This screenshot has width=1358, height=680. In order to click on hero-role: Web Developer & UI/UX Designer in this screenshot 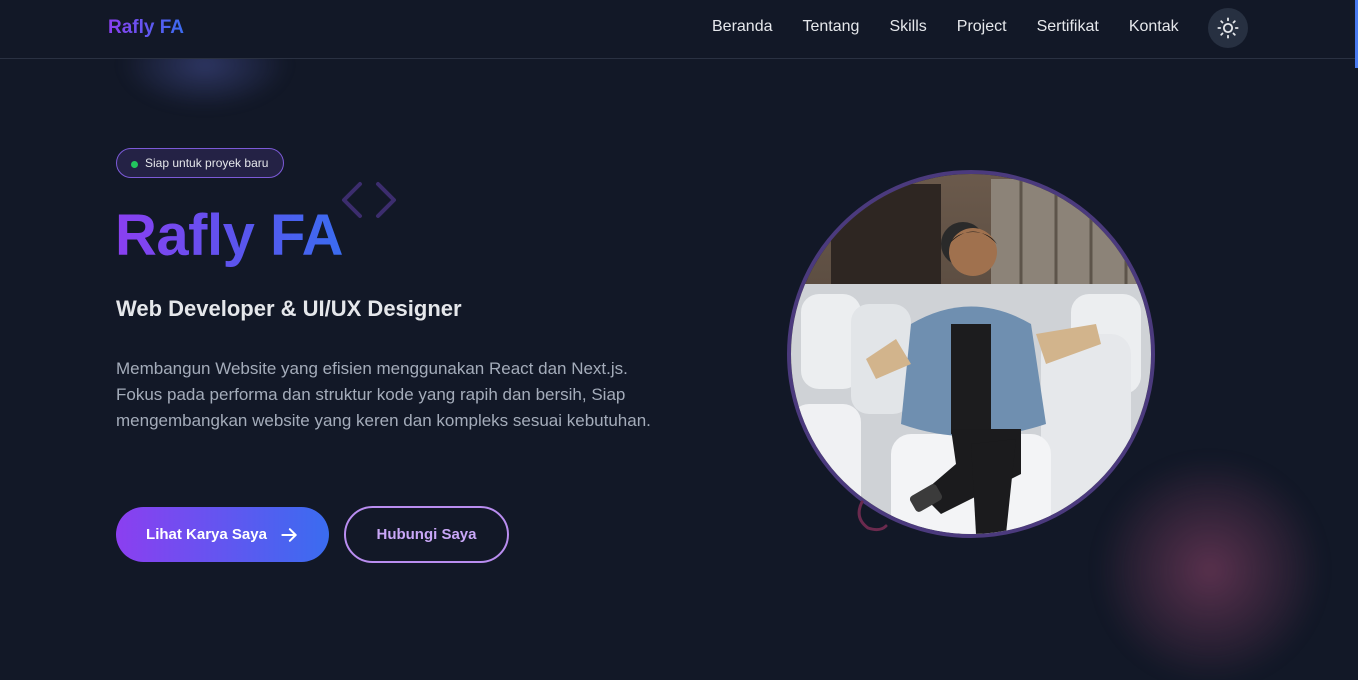, I will do `click(289, 308)`.